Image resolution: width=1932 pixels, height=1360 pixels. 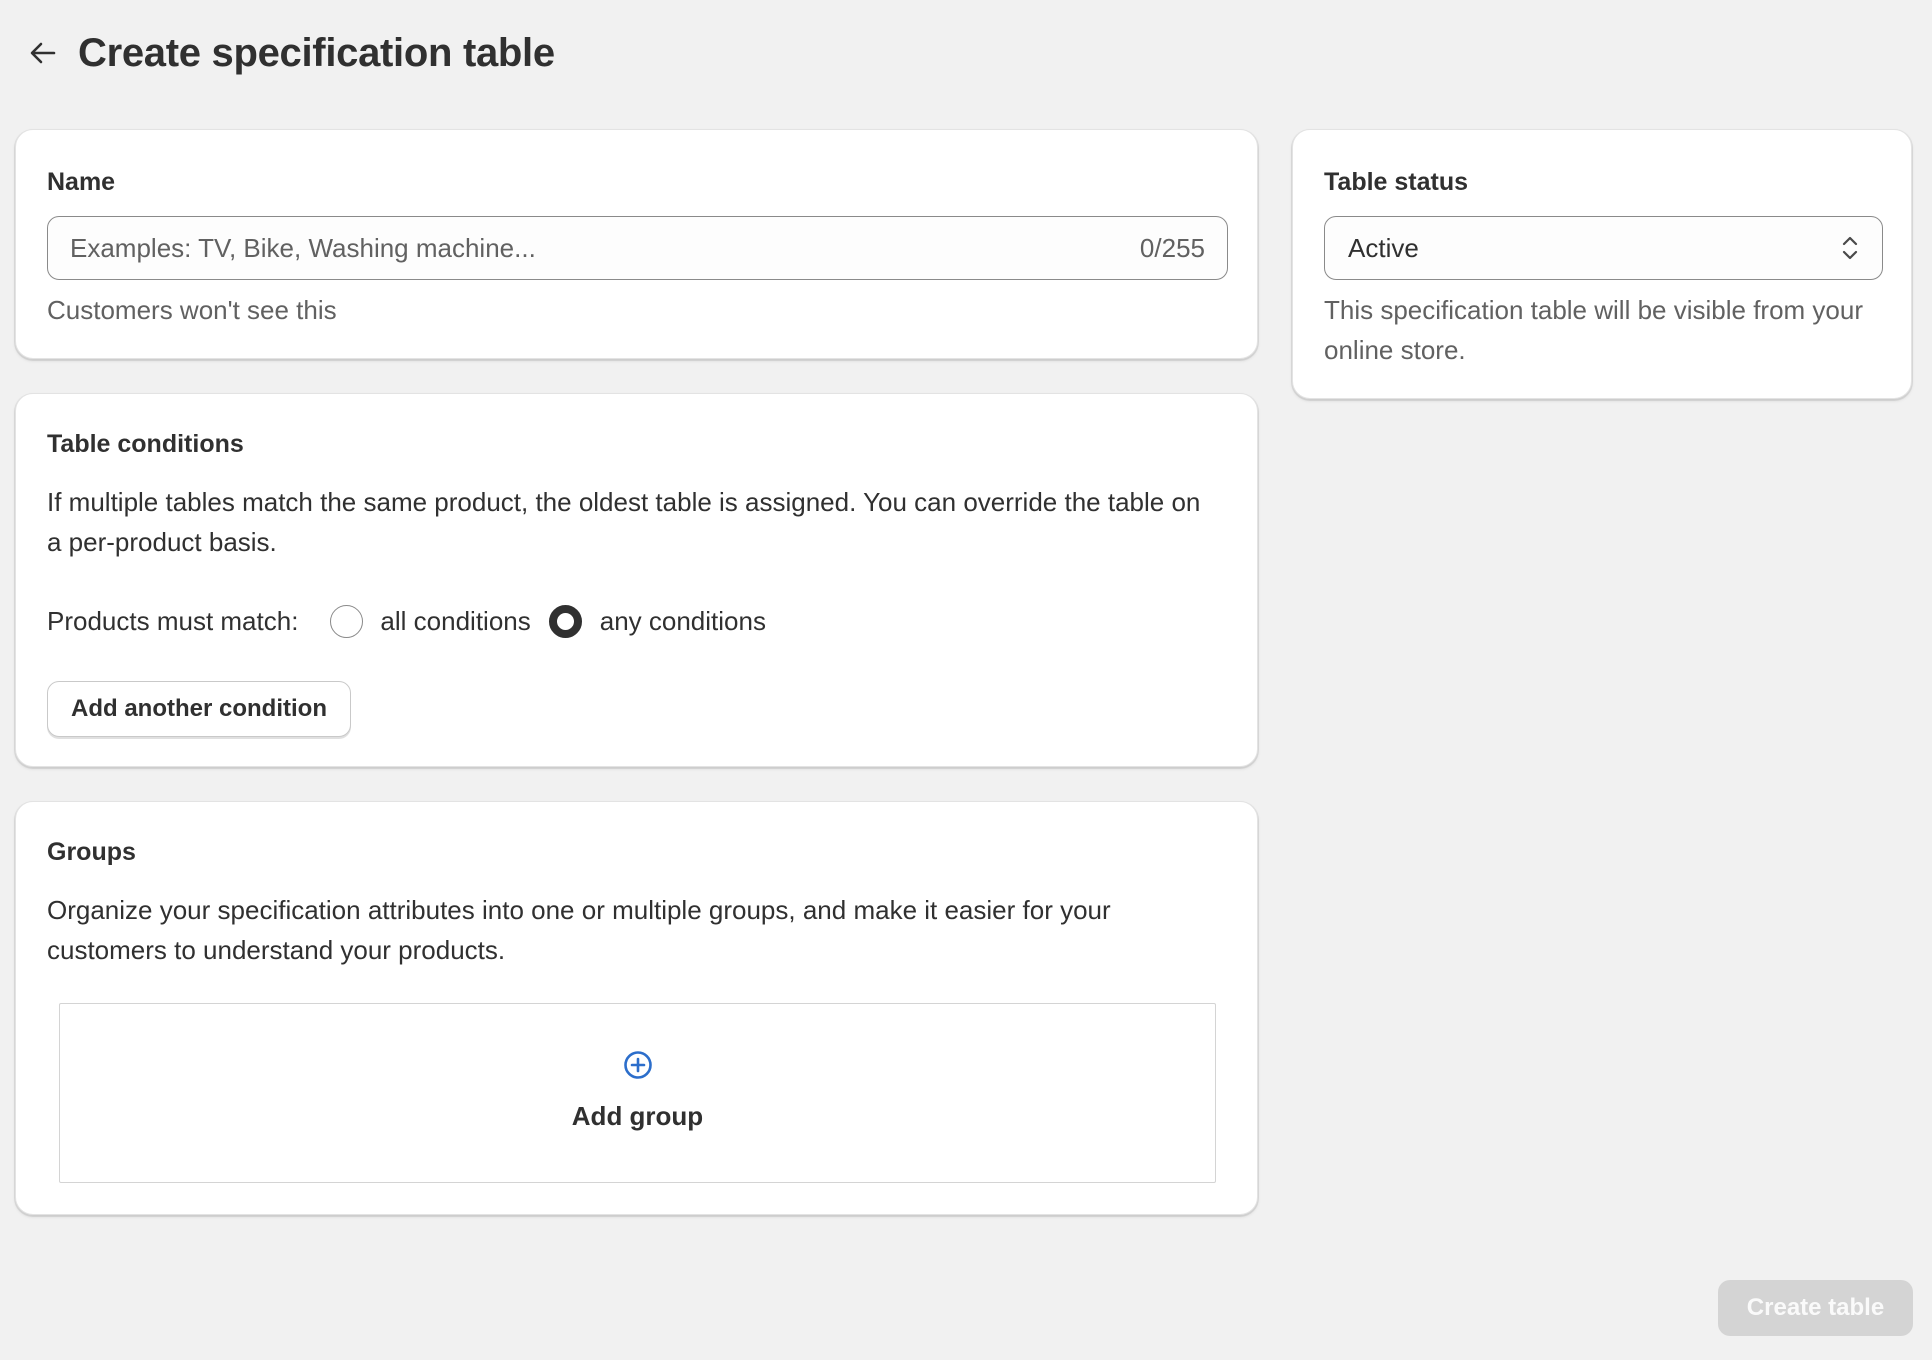 I want to click on page-header: Create specification table, so click(x=290, y=53).